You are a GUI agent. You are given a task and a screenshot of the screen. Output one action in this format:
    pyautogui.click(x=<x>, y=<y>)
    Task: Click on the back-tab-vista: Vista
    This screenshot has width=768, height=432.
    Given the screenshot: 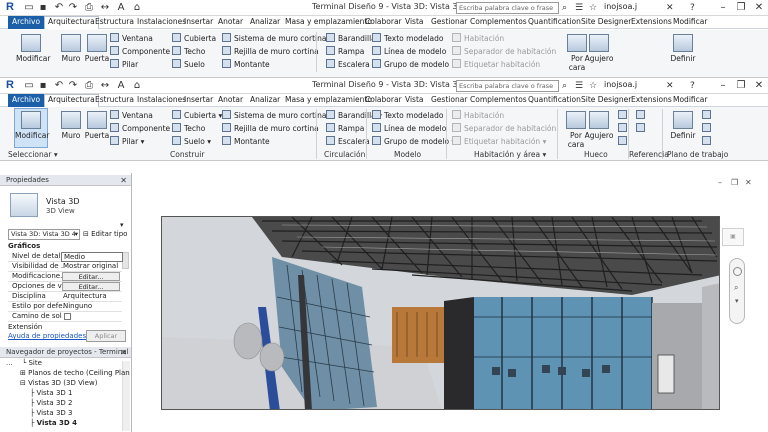 What is the action you would take?
    pyautogui.click(x=414, y=21)
    